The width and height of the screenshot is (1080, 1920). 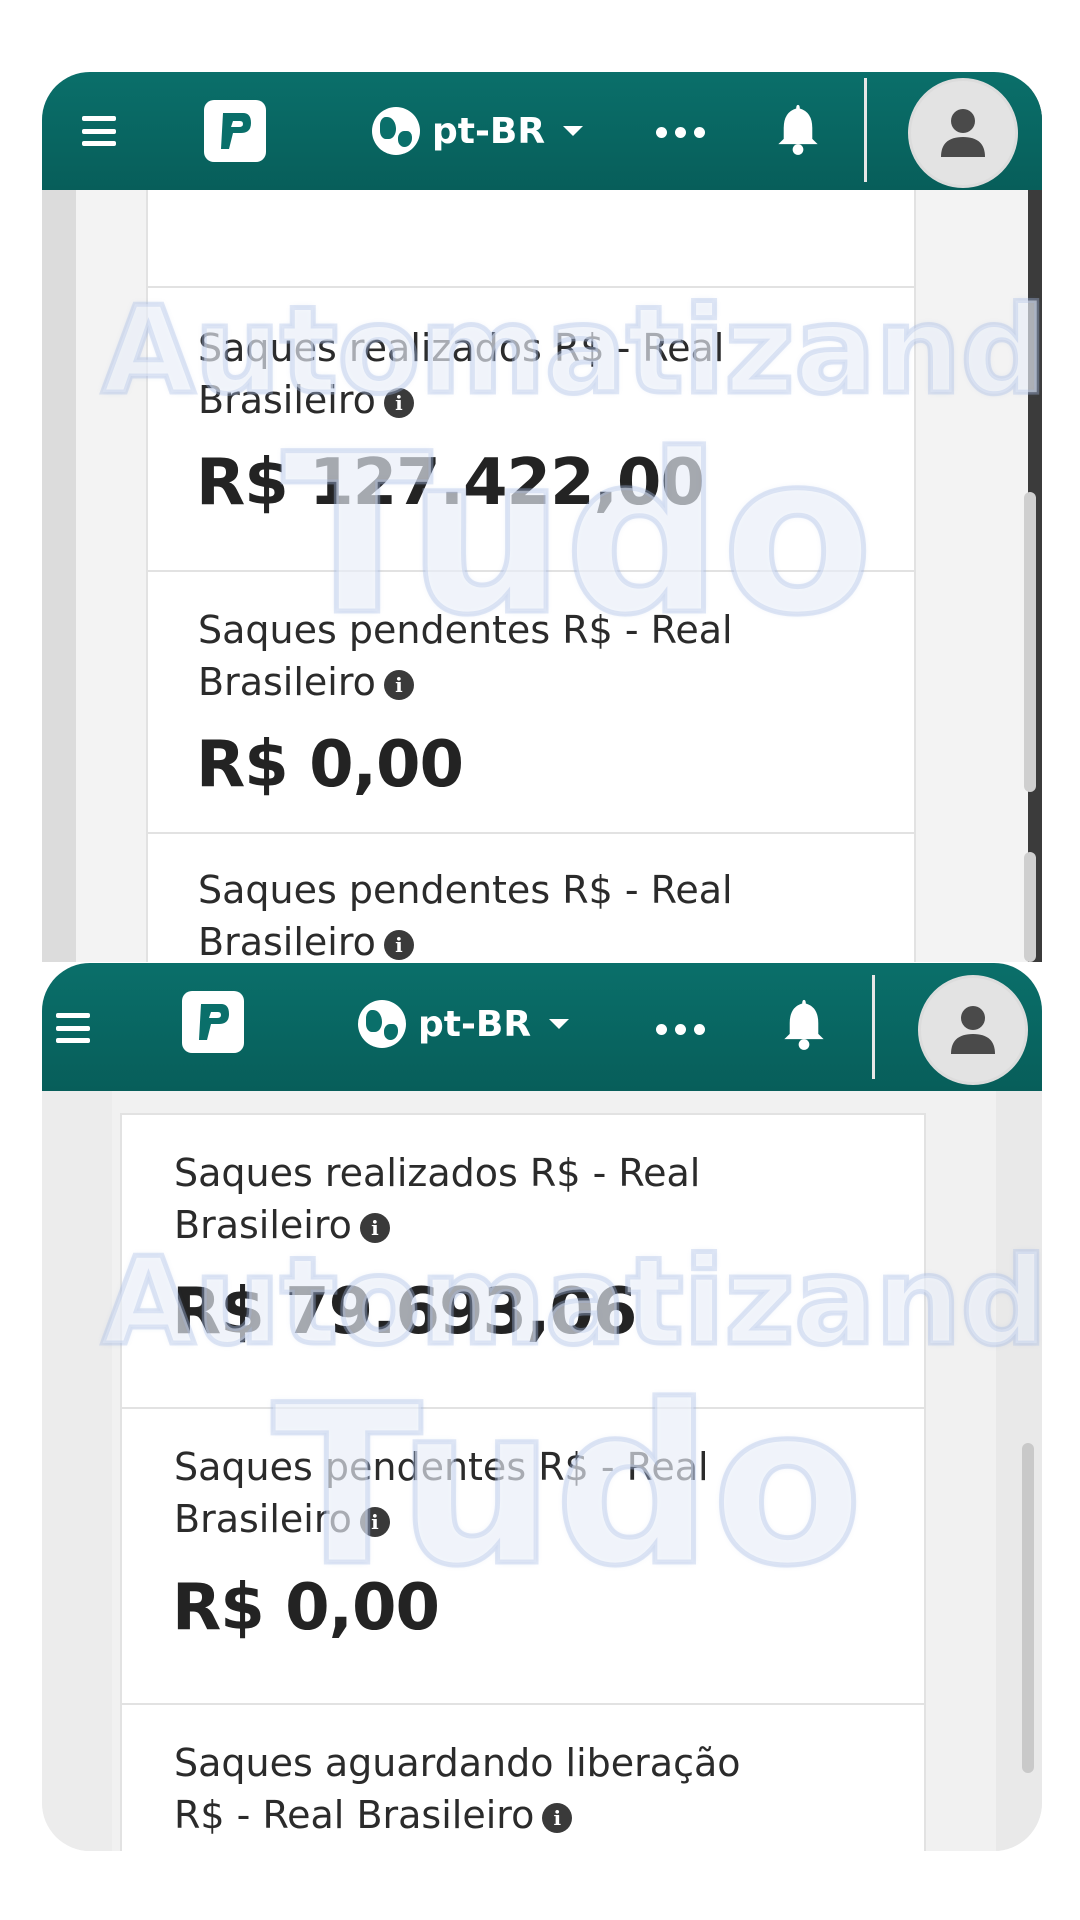 What do you see at coordinates (404, 1312) in the screenshot?
I see `completed-withdrawals-value: R$ 79.693,06` at bounding box center [404, 1312].